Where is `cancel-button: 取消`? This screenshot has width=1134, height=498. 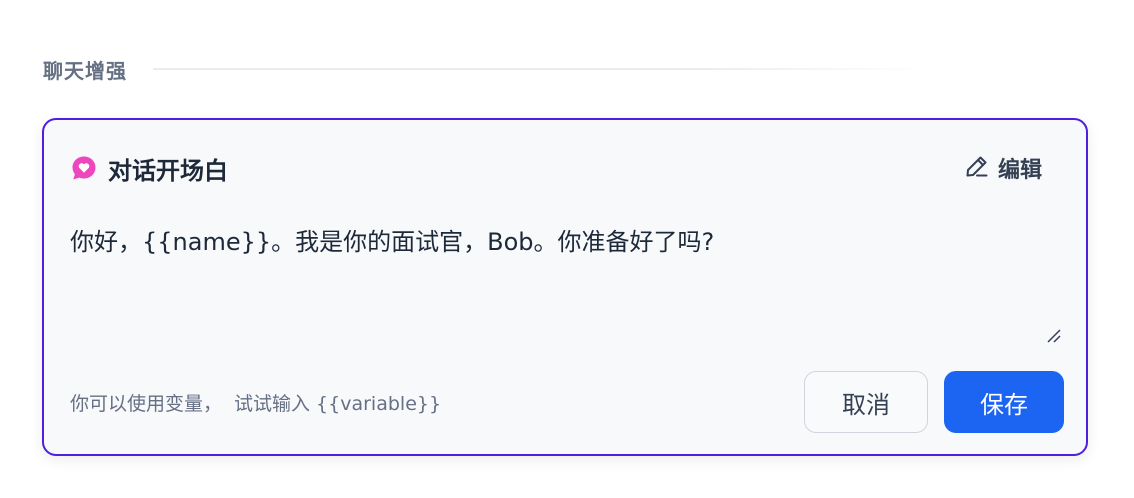
cancel-button: 取消 is located at coordinates (866, 402).